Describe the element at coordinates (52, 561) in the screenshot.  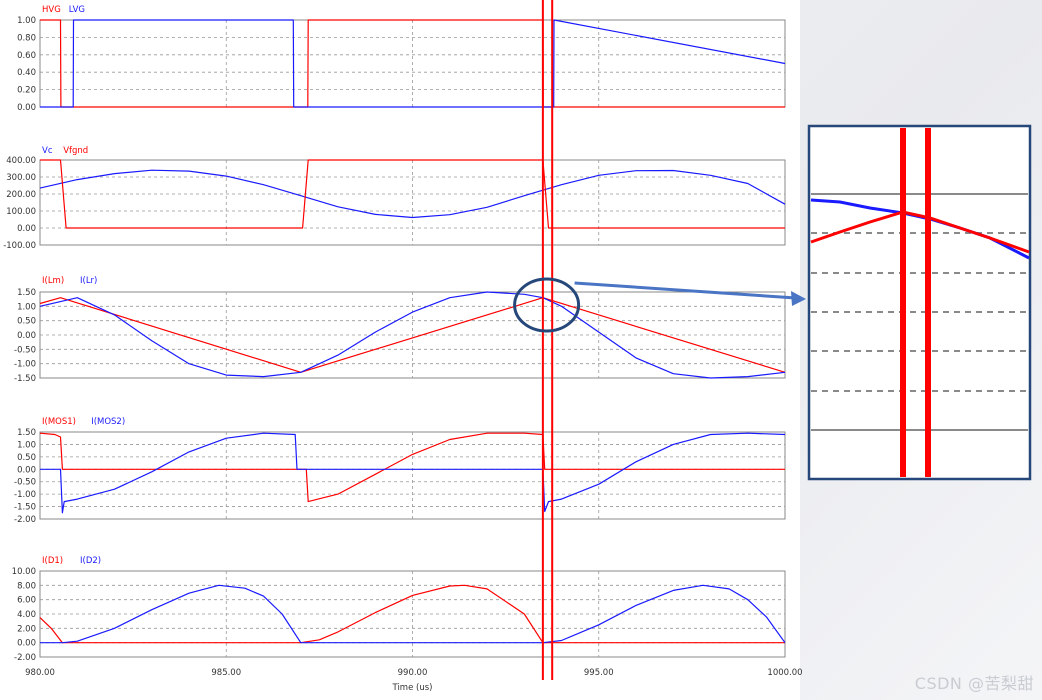
I see `legend-entry: I(D1)` at that location.